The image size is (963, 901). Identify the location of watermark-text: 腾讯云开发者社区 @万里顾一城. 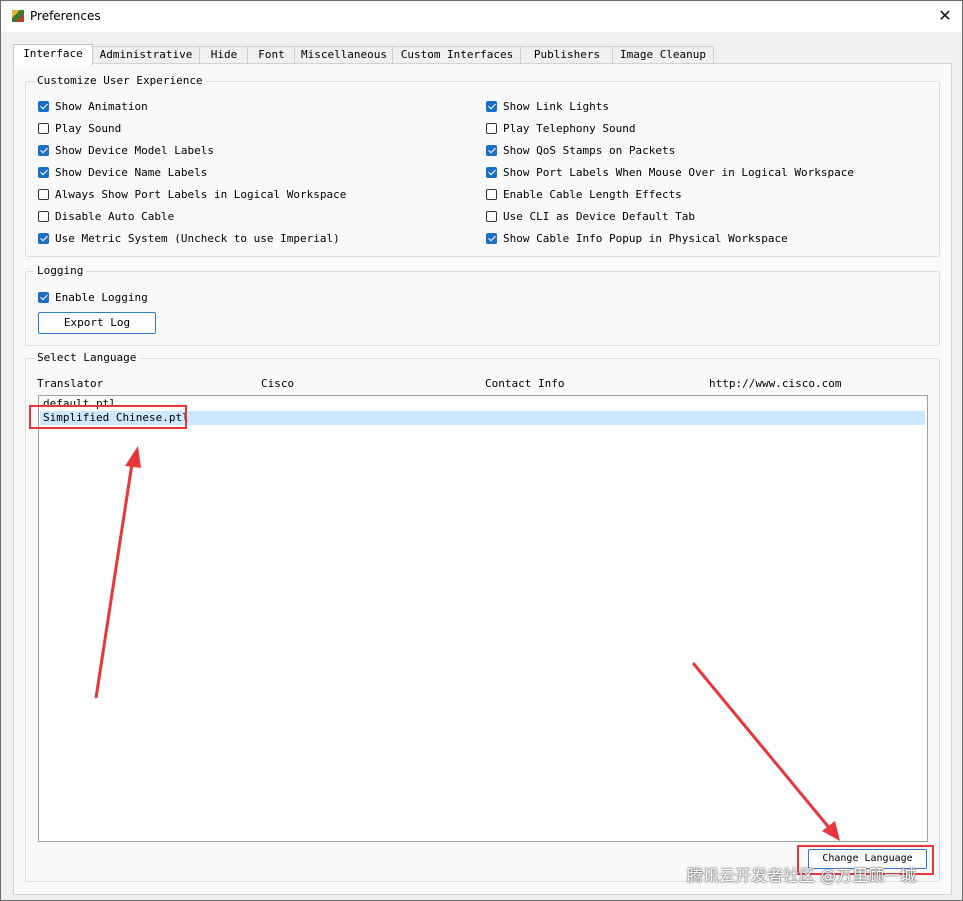
(802, 875).